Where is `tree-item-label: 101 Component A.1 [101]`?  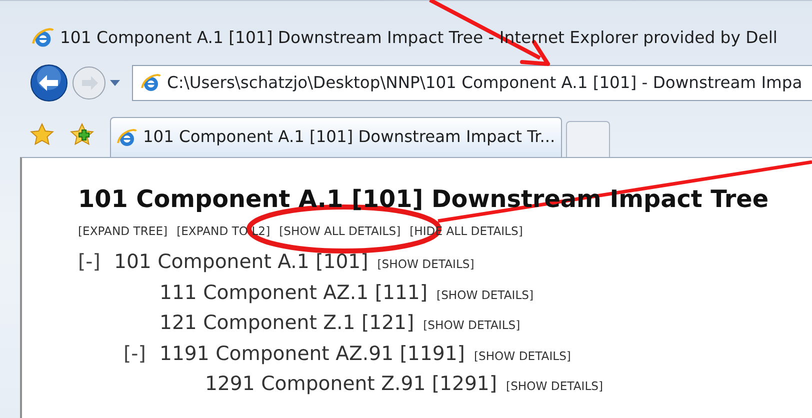
tree-item-label: 101 Component A.1 [101] is located at coordinates (241, 262).